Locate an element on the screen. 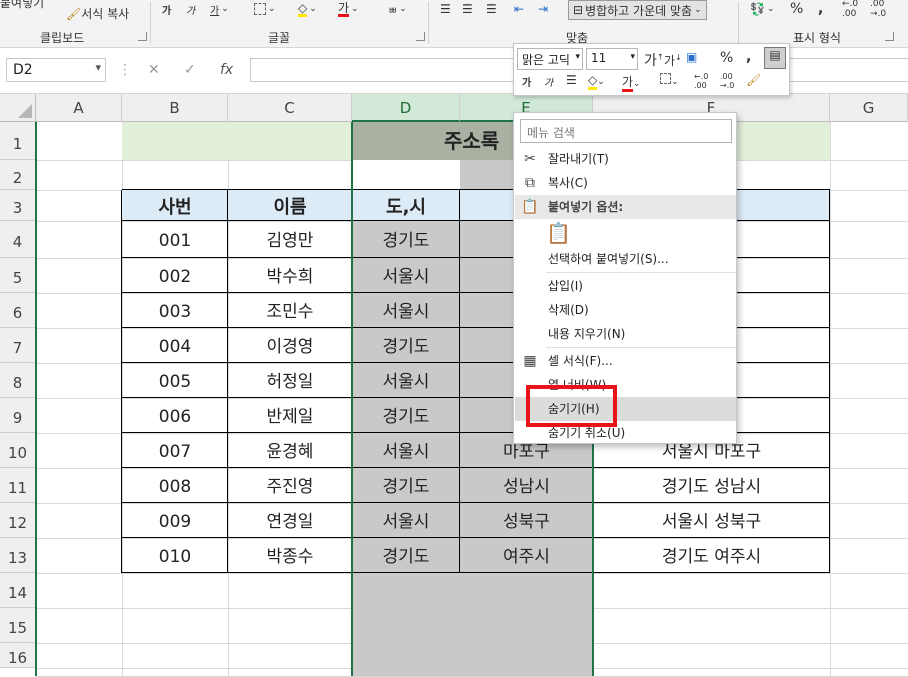 The image size is (908, 677). row-header: 7 is located at coordinates (18, 345).